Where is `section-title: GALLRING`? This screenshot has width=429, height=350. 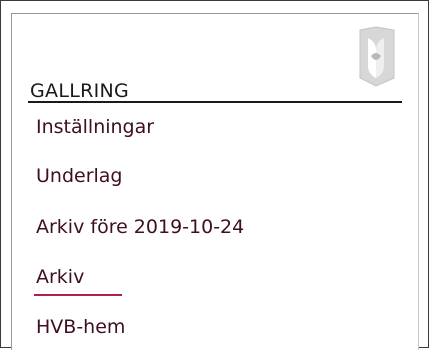
section-title: GALLRING is located at coordinates (80, 91).